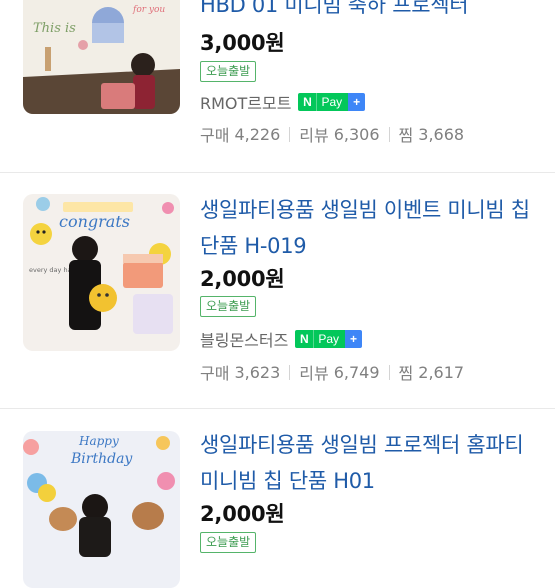 The width and height of the screenshot is (555, 588). What do you see at coordinates (257, 134) in the screenshot?
I see `purchase-count: 4,226` at bounding box center [257, 134].